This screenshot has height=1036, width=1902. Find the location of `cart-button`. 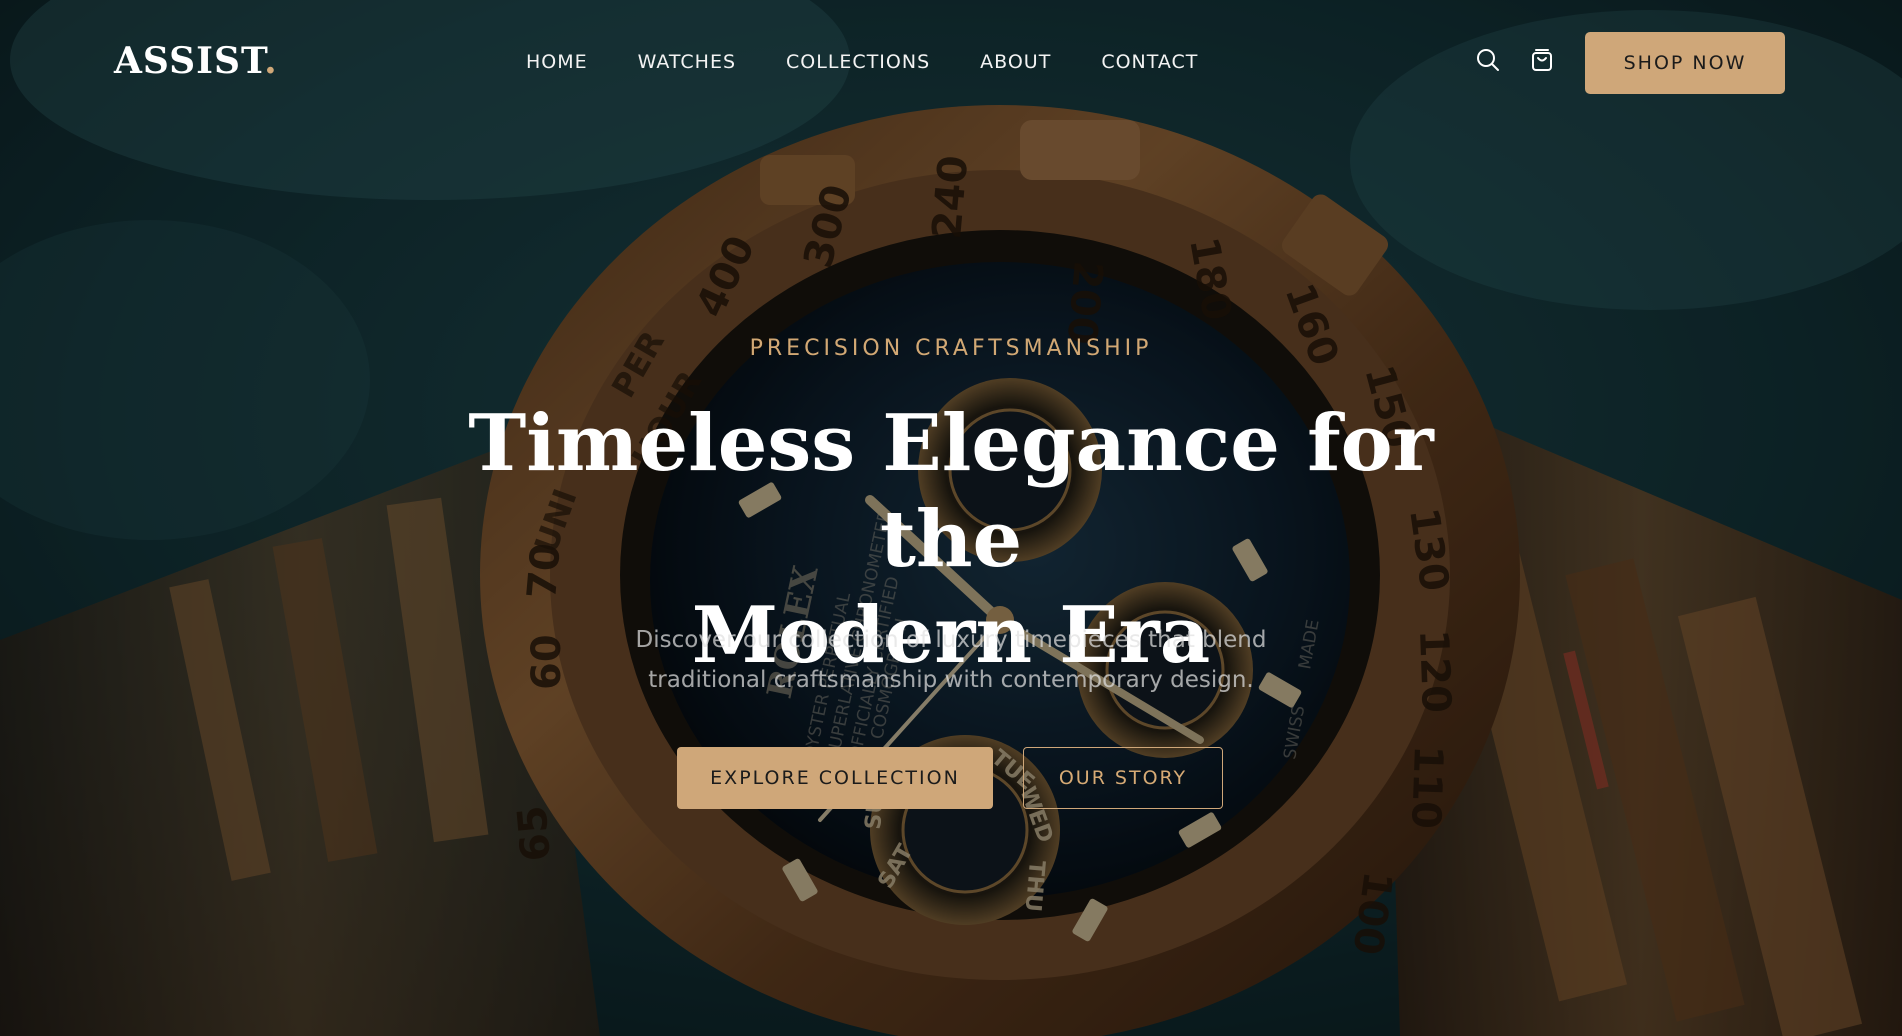

cart-button is located at coordinates (1542, 60).